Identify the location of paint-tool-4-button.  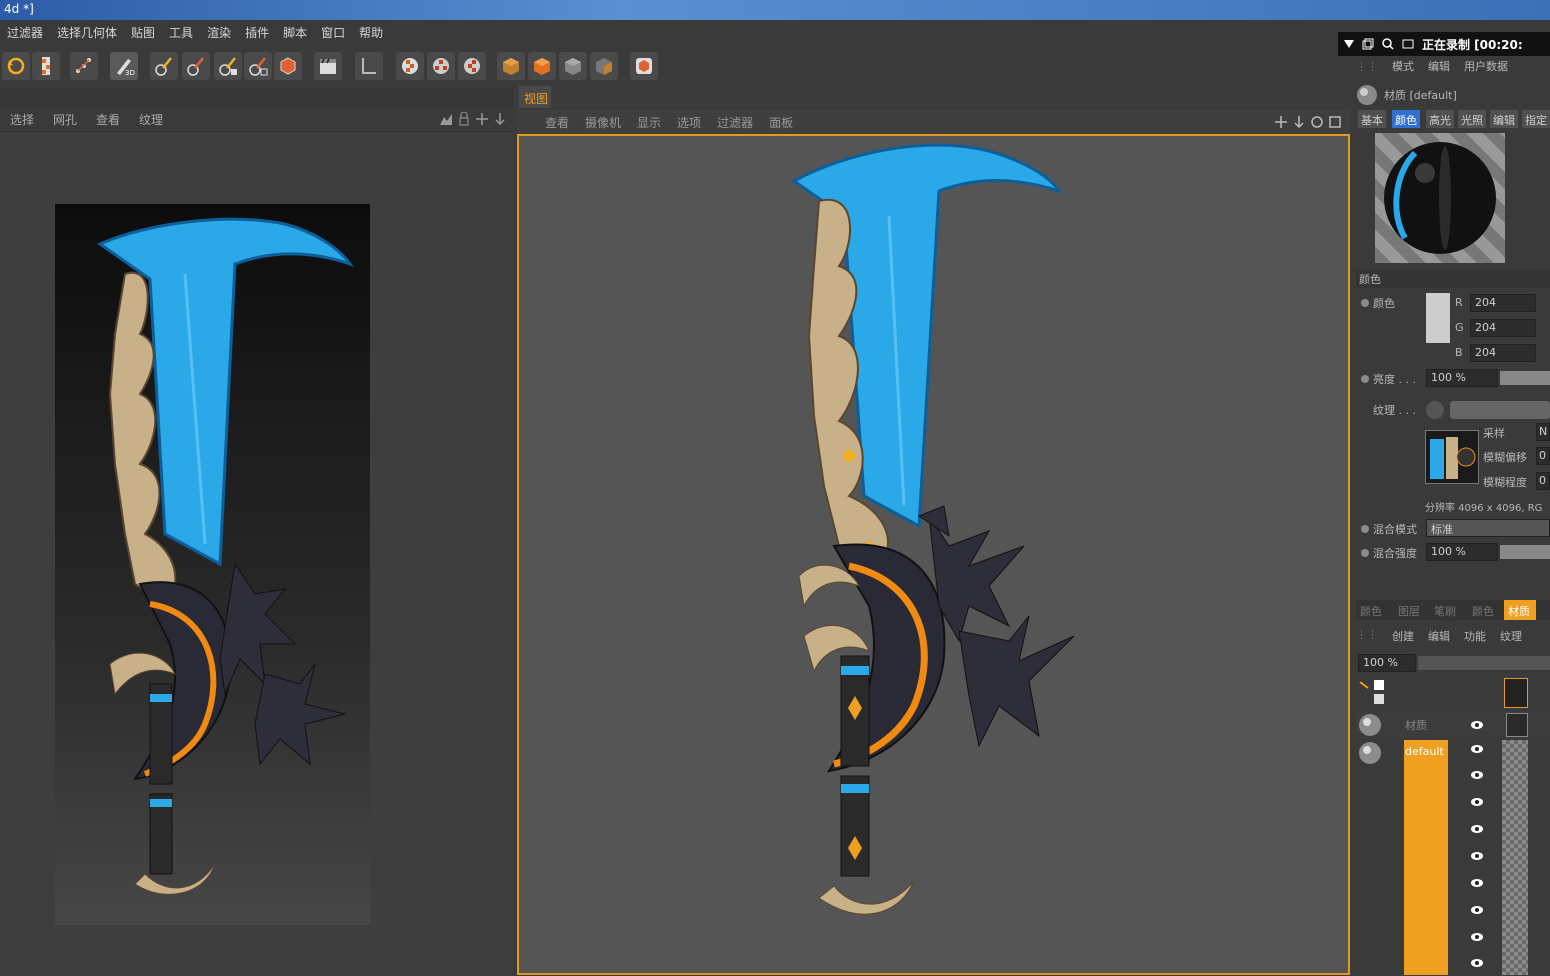
(258, 66).